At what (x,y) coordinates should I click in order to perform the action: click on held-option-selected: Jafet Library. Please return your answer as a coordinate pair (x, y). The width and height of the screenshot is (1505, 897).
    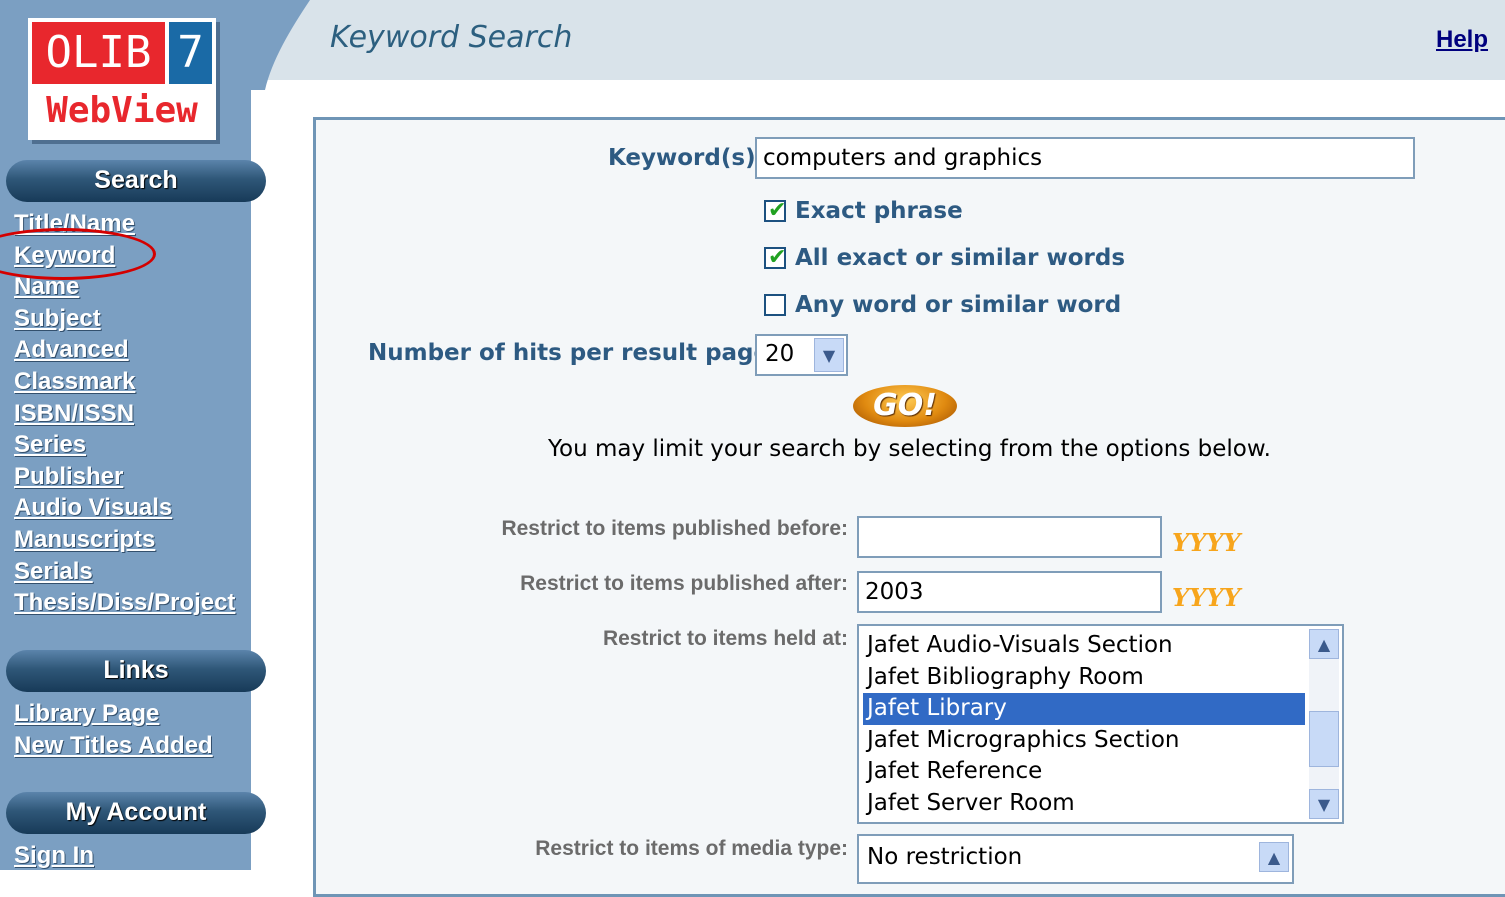
    Looking at the image, I should click on (1084, 709).